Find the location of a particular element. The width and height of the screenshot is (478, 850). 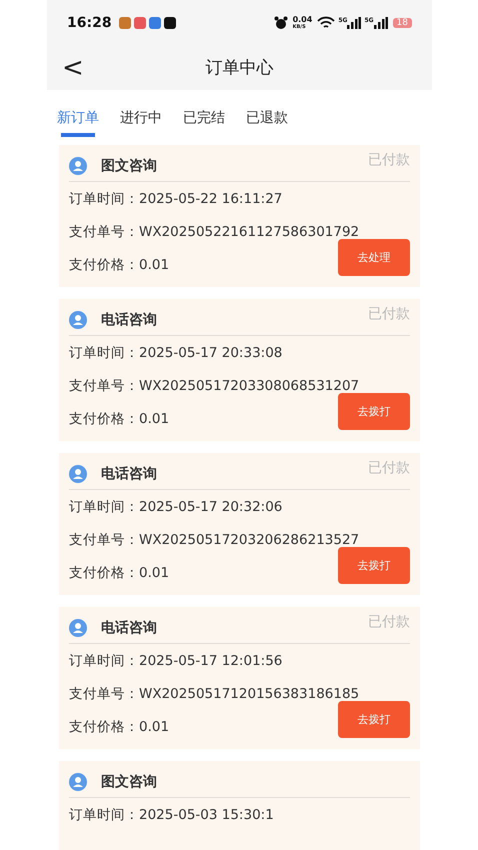

action-button: 去处理 is located at coordinates (374, 257).